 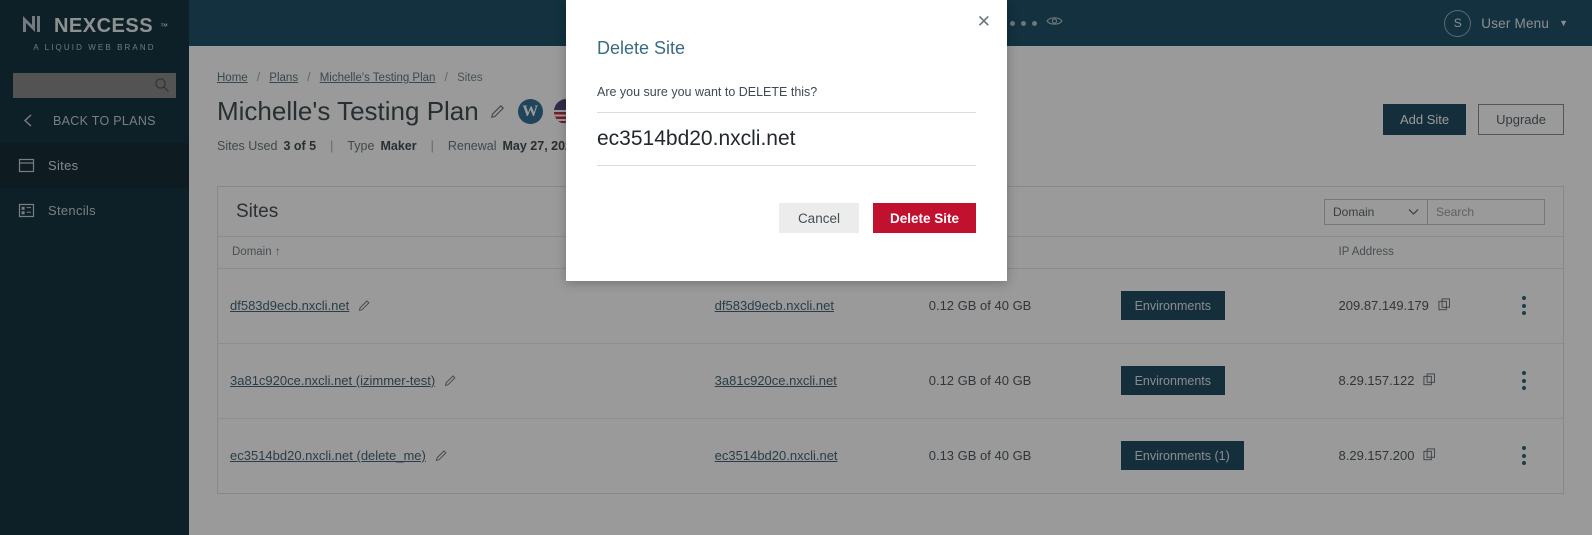 I want to click on cancel-button: Cancel, so click(x=818, y=218).